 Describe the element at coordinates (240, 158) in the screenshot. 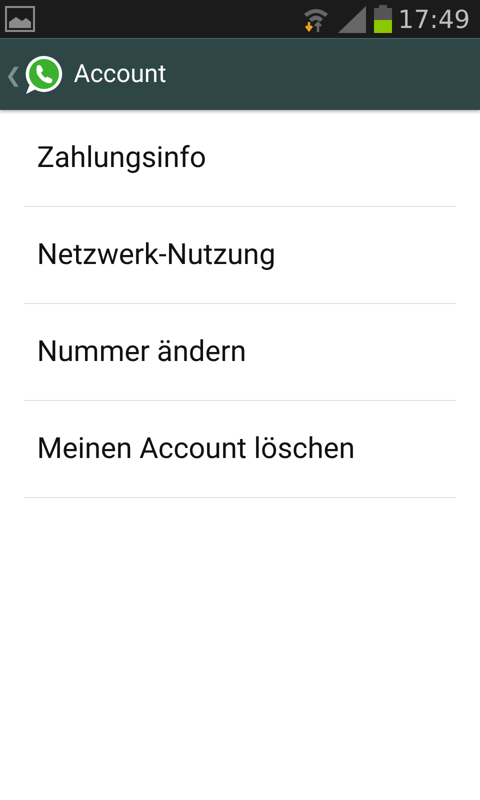

I see `settings-item: Zahlungsinfo` at that location.